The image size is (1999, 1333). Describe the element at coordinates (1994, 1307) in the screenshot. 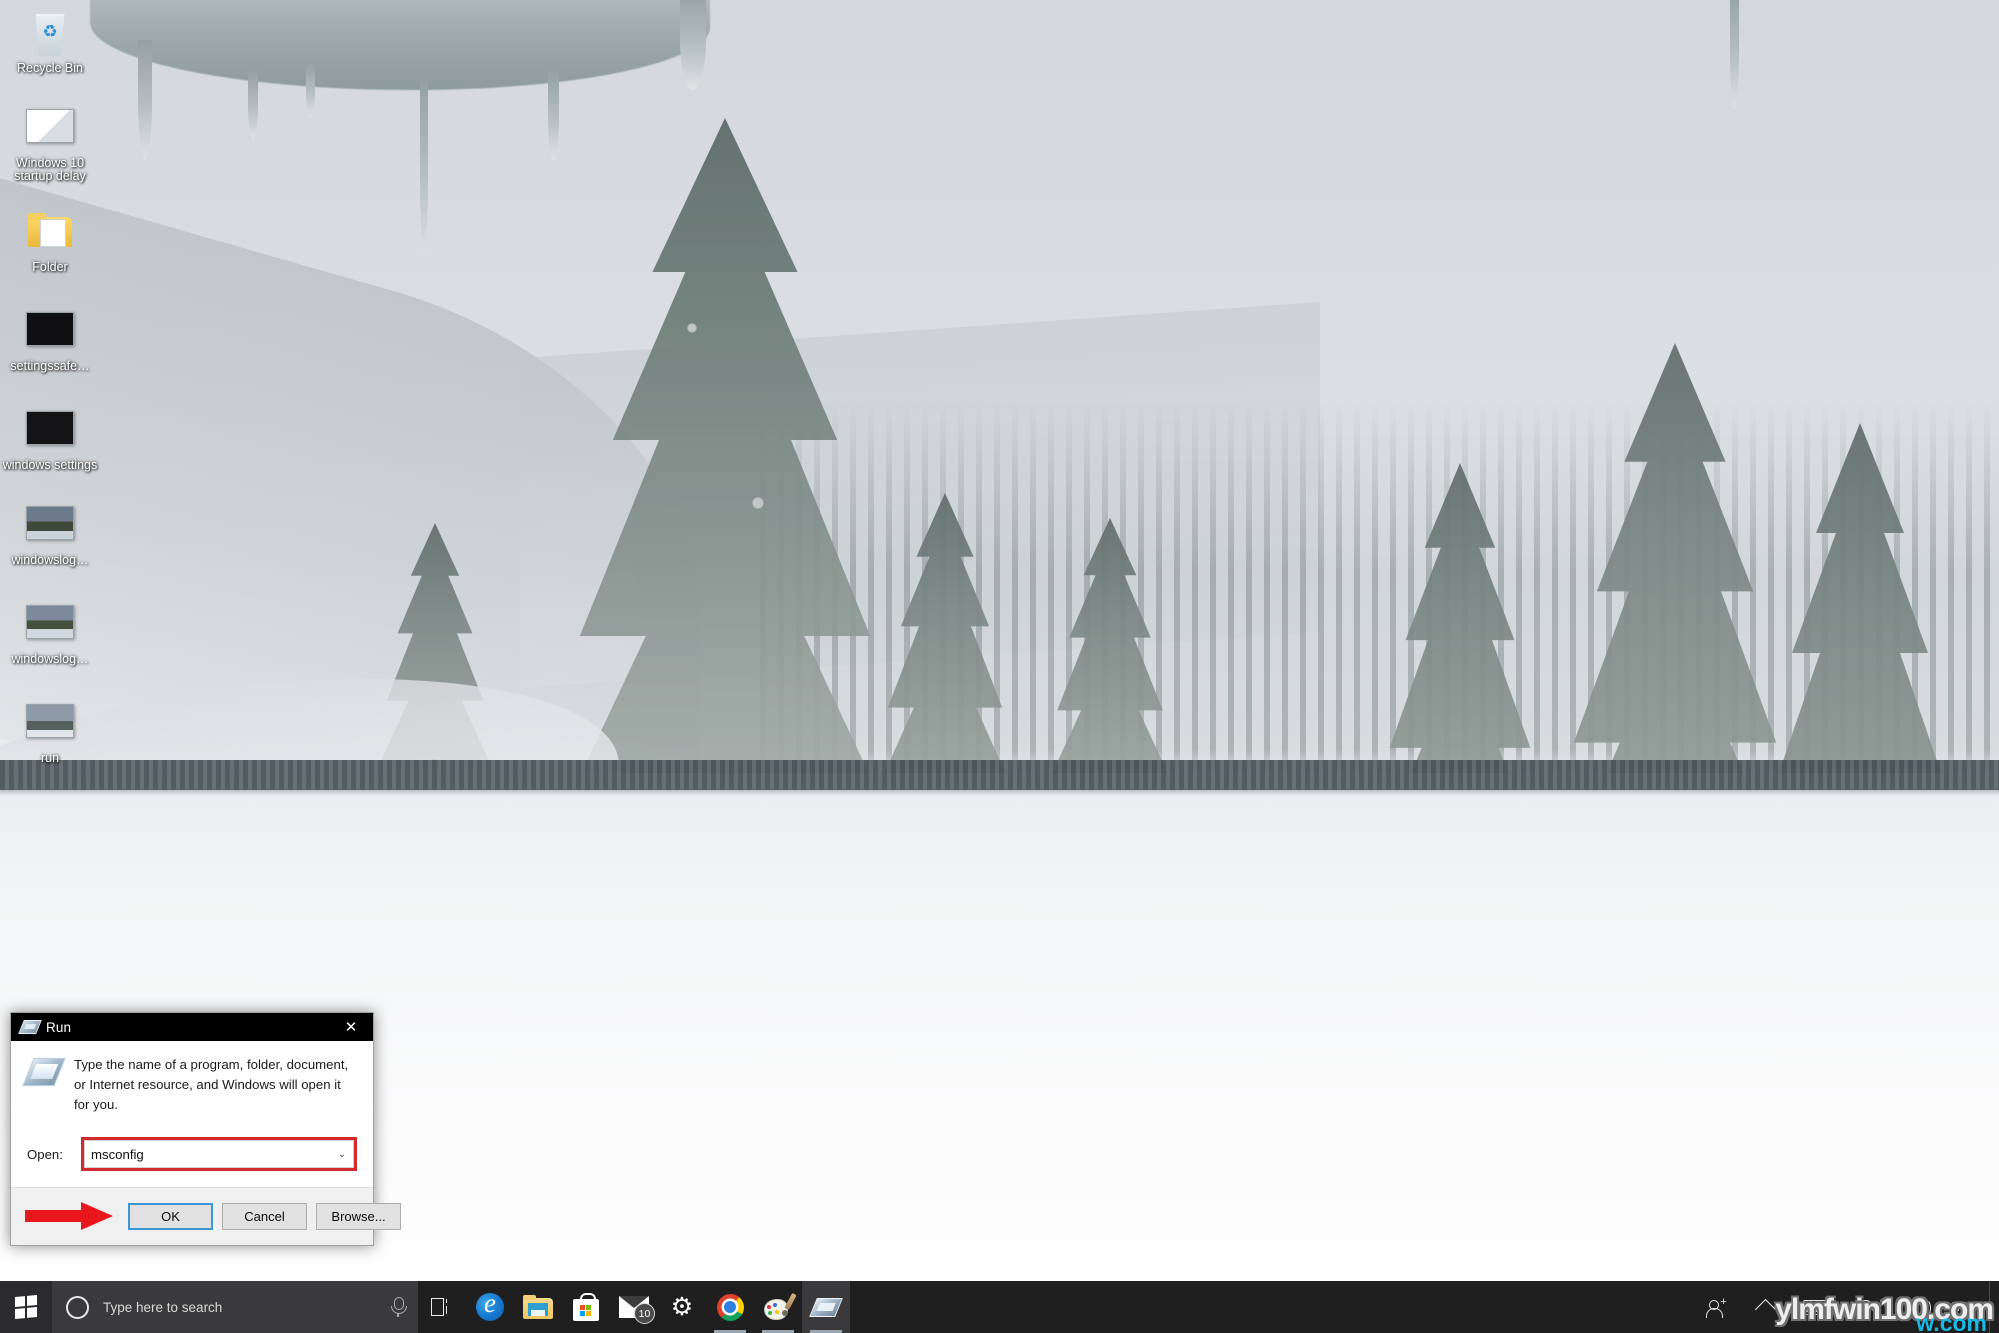

I see `show-desktop-button` at that location.